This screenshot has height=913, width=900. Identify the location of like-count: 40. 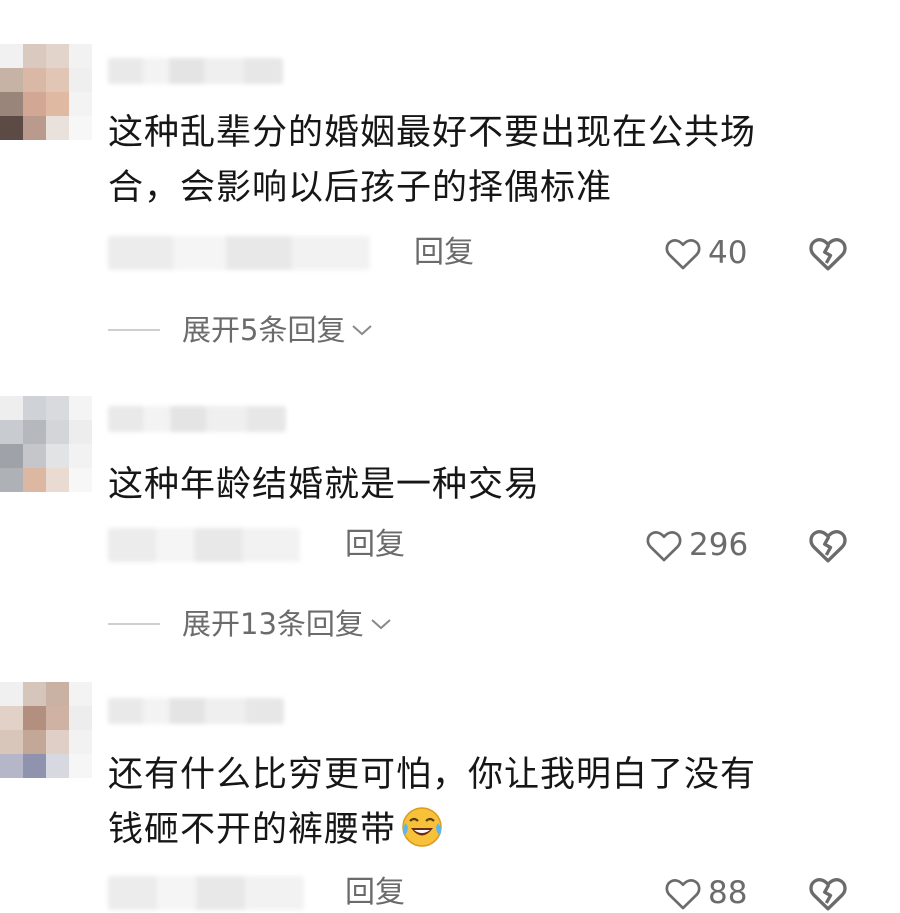
(728, 253).